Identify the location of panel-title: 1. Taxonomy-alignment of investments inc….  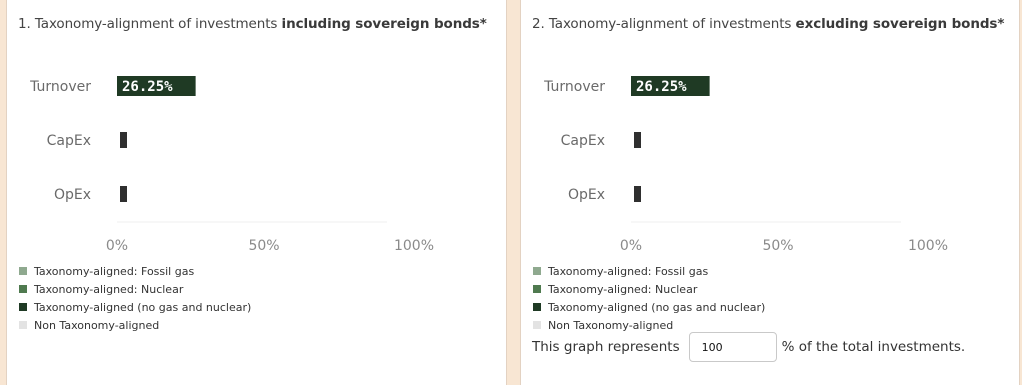
(252, 24).